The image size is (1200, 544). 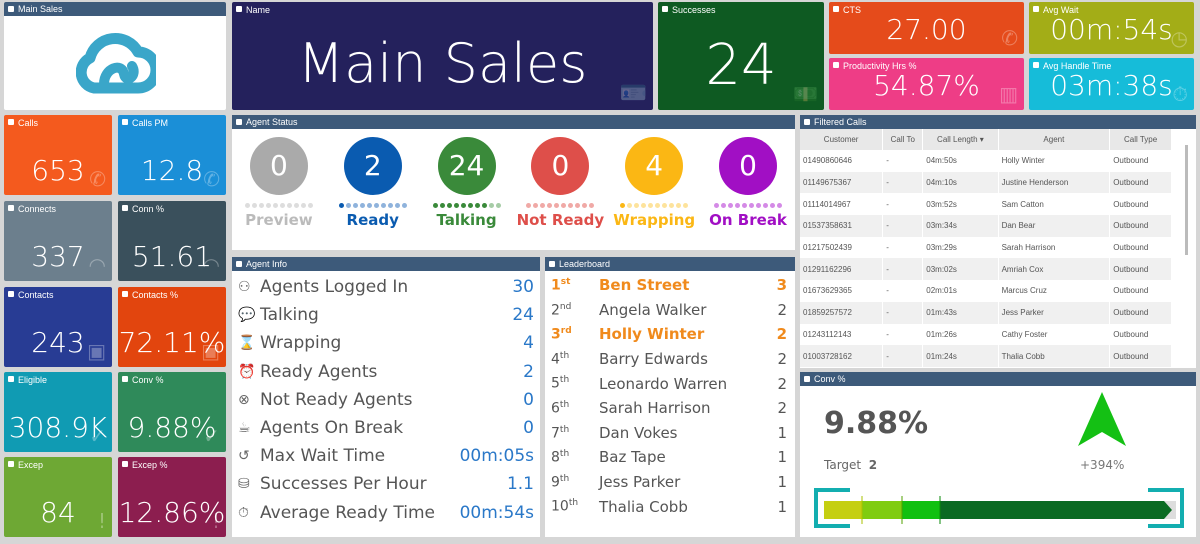 What do you see at coordinates (323, 456) in the screenshot?
I see `agent-info-label: Max Wait Time` at bounding box center [323, 456].